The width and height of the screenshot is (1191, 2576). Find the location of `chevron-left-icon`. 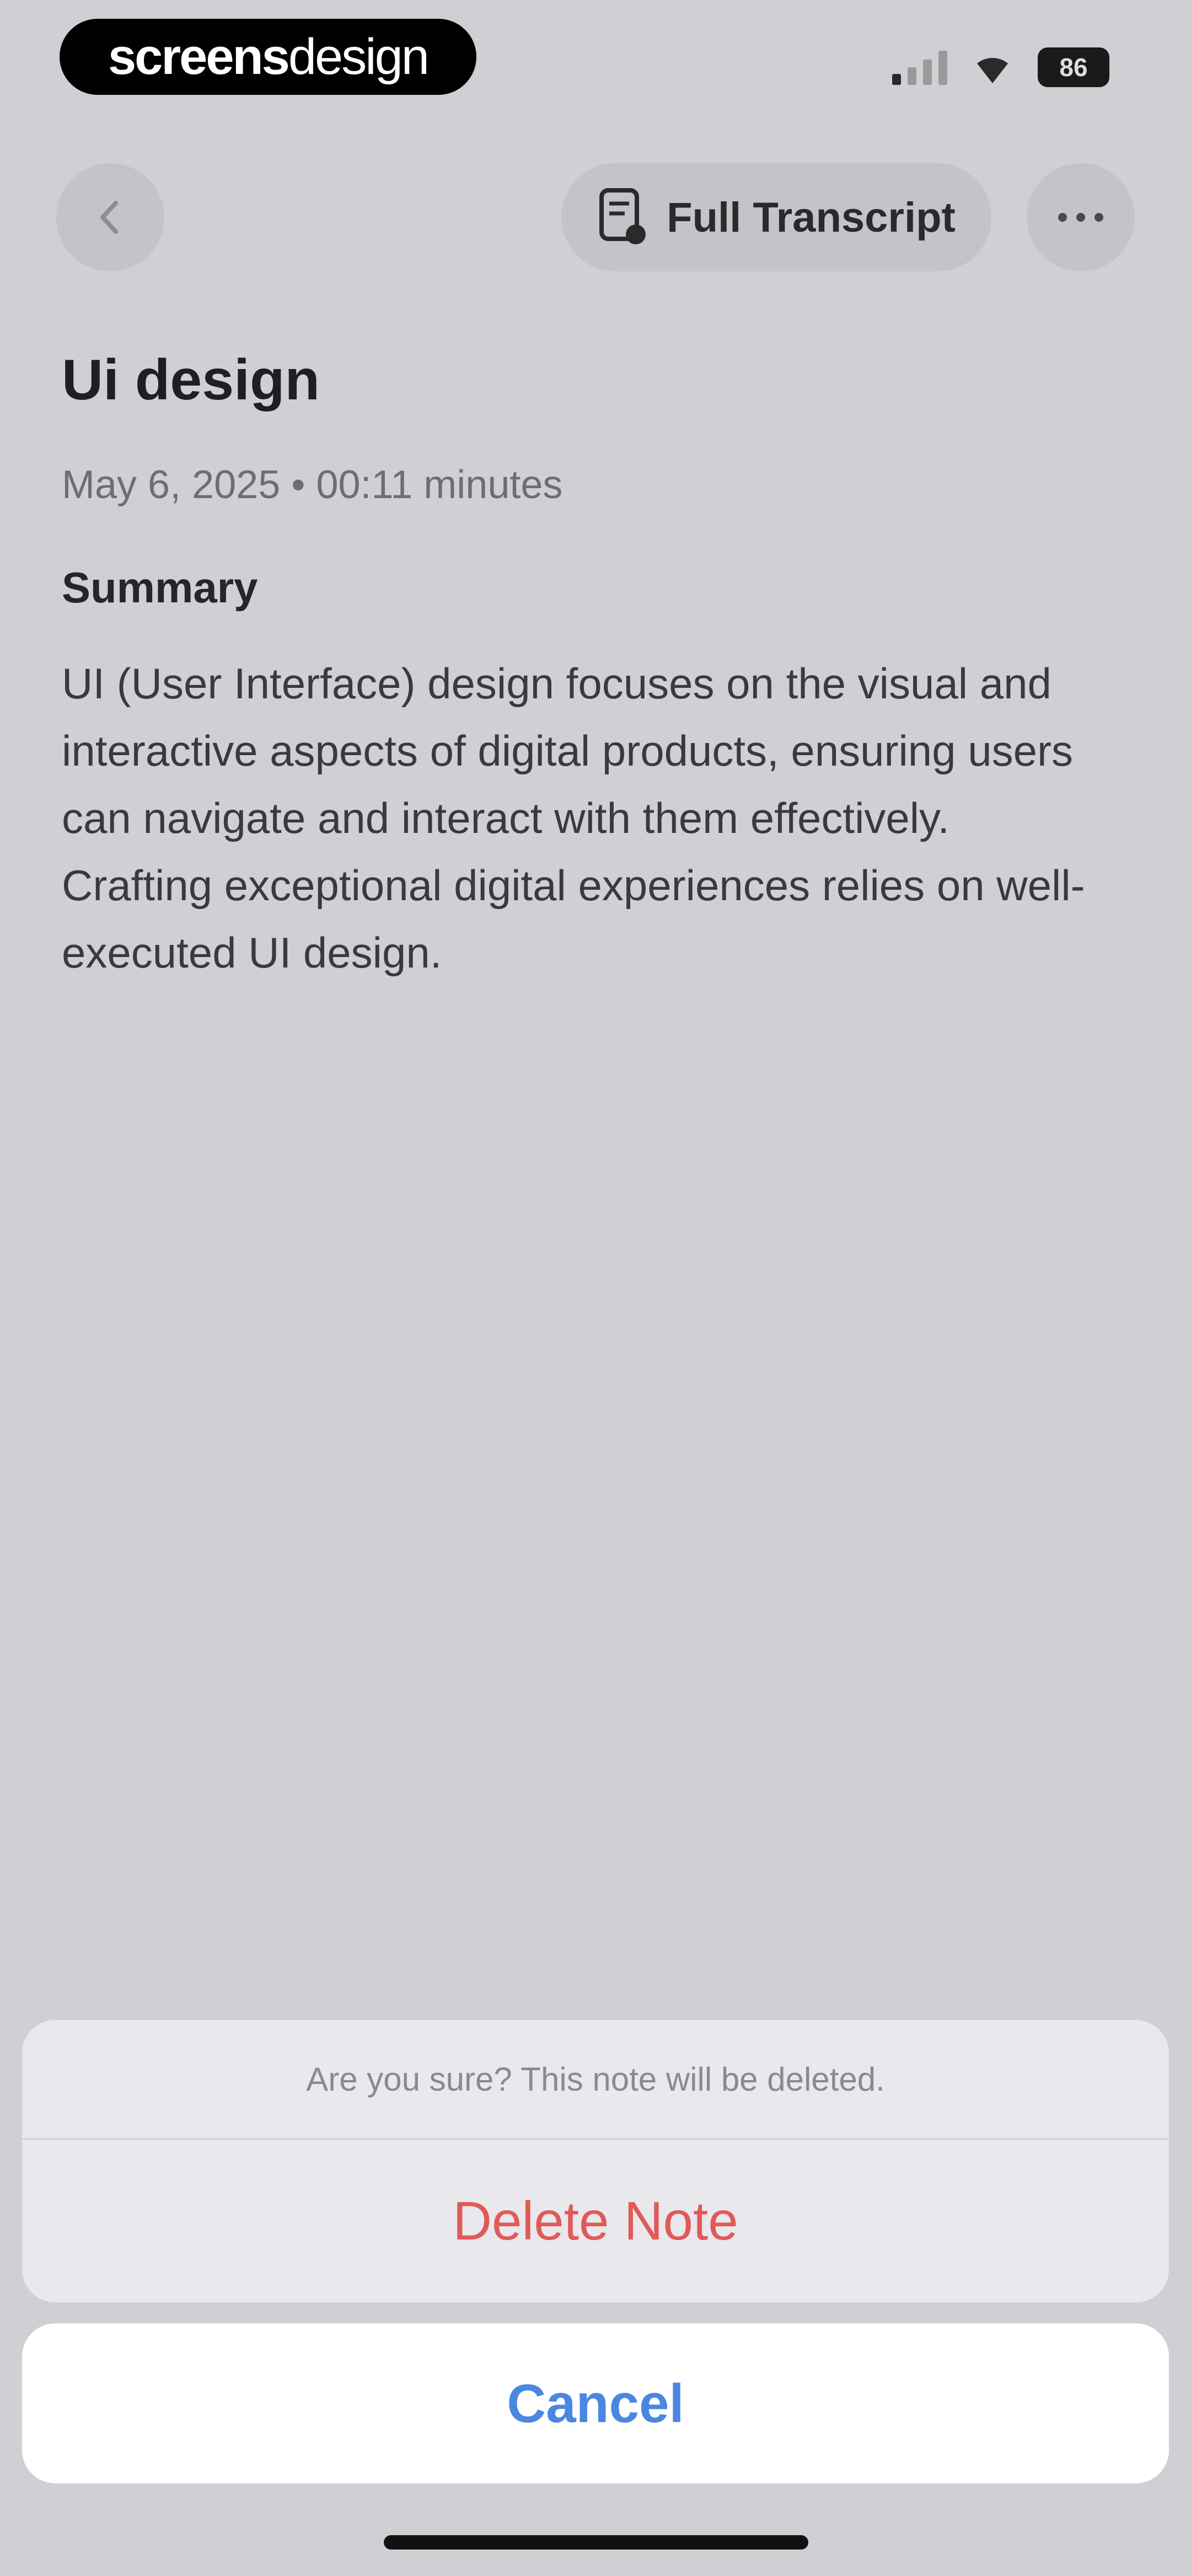

chevron-left-icon is located at coordinates (109, 217).